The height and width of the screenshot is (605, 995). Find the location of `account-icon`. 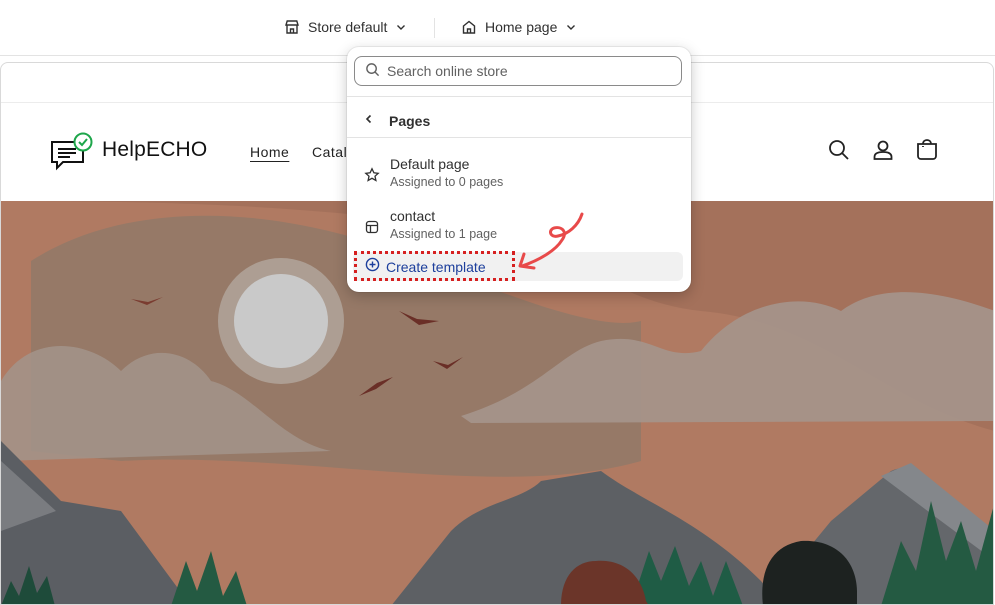

account-icon is located at coordinates (883, 150).